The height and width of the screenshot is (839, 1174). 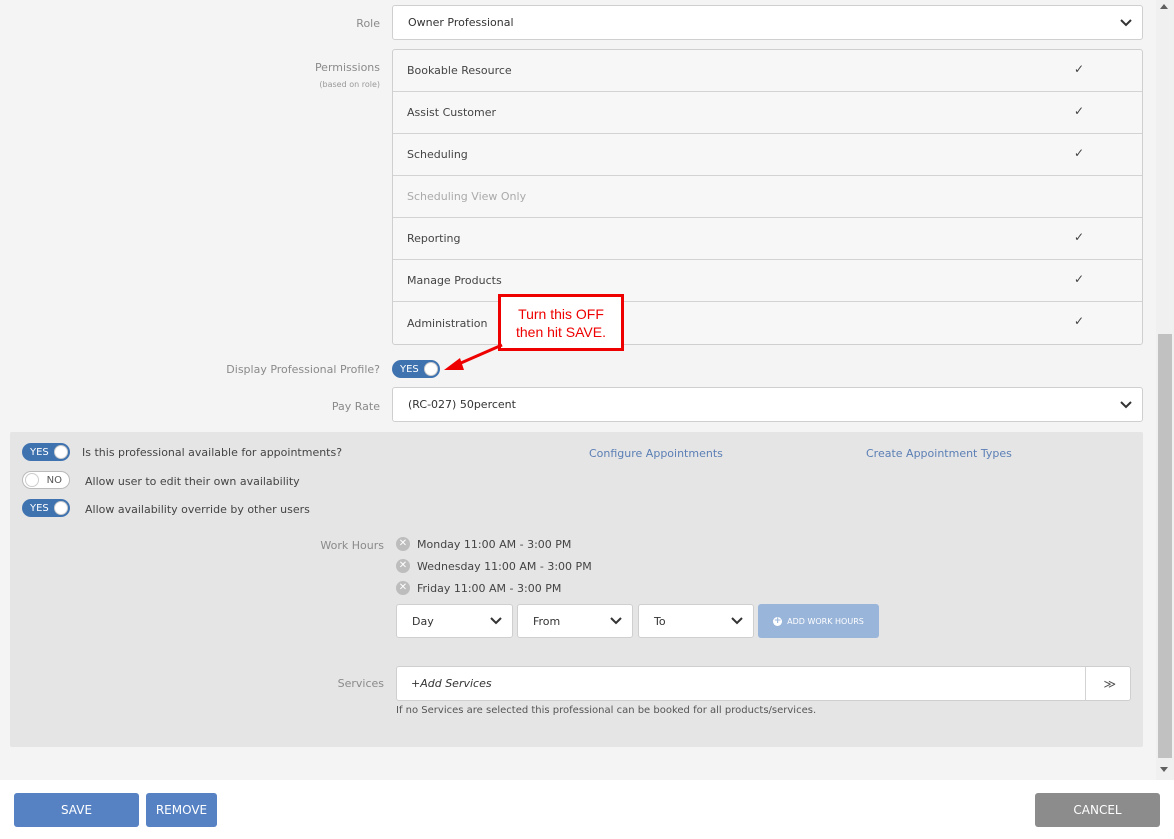 I want to click on double-chevron-down-icon: ≫, so click(x=1109, y=684).